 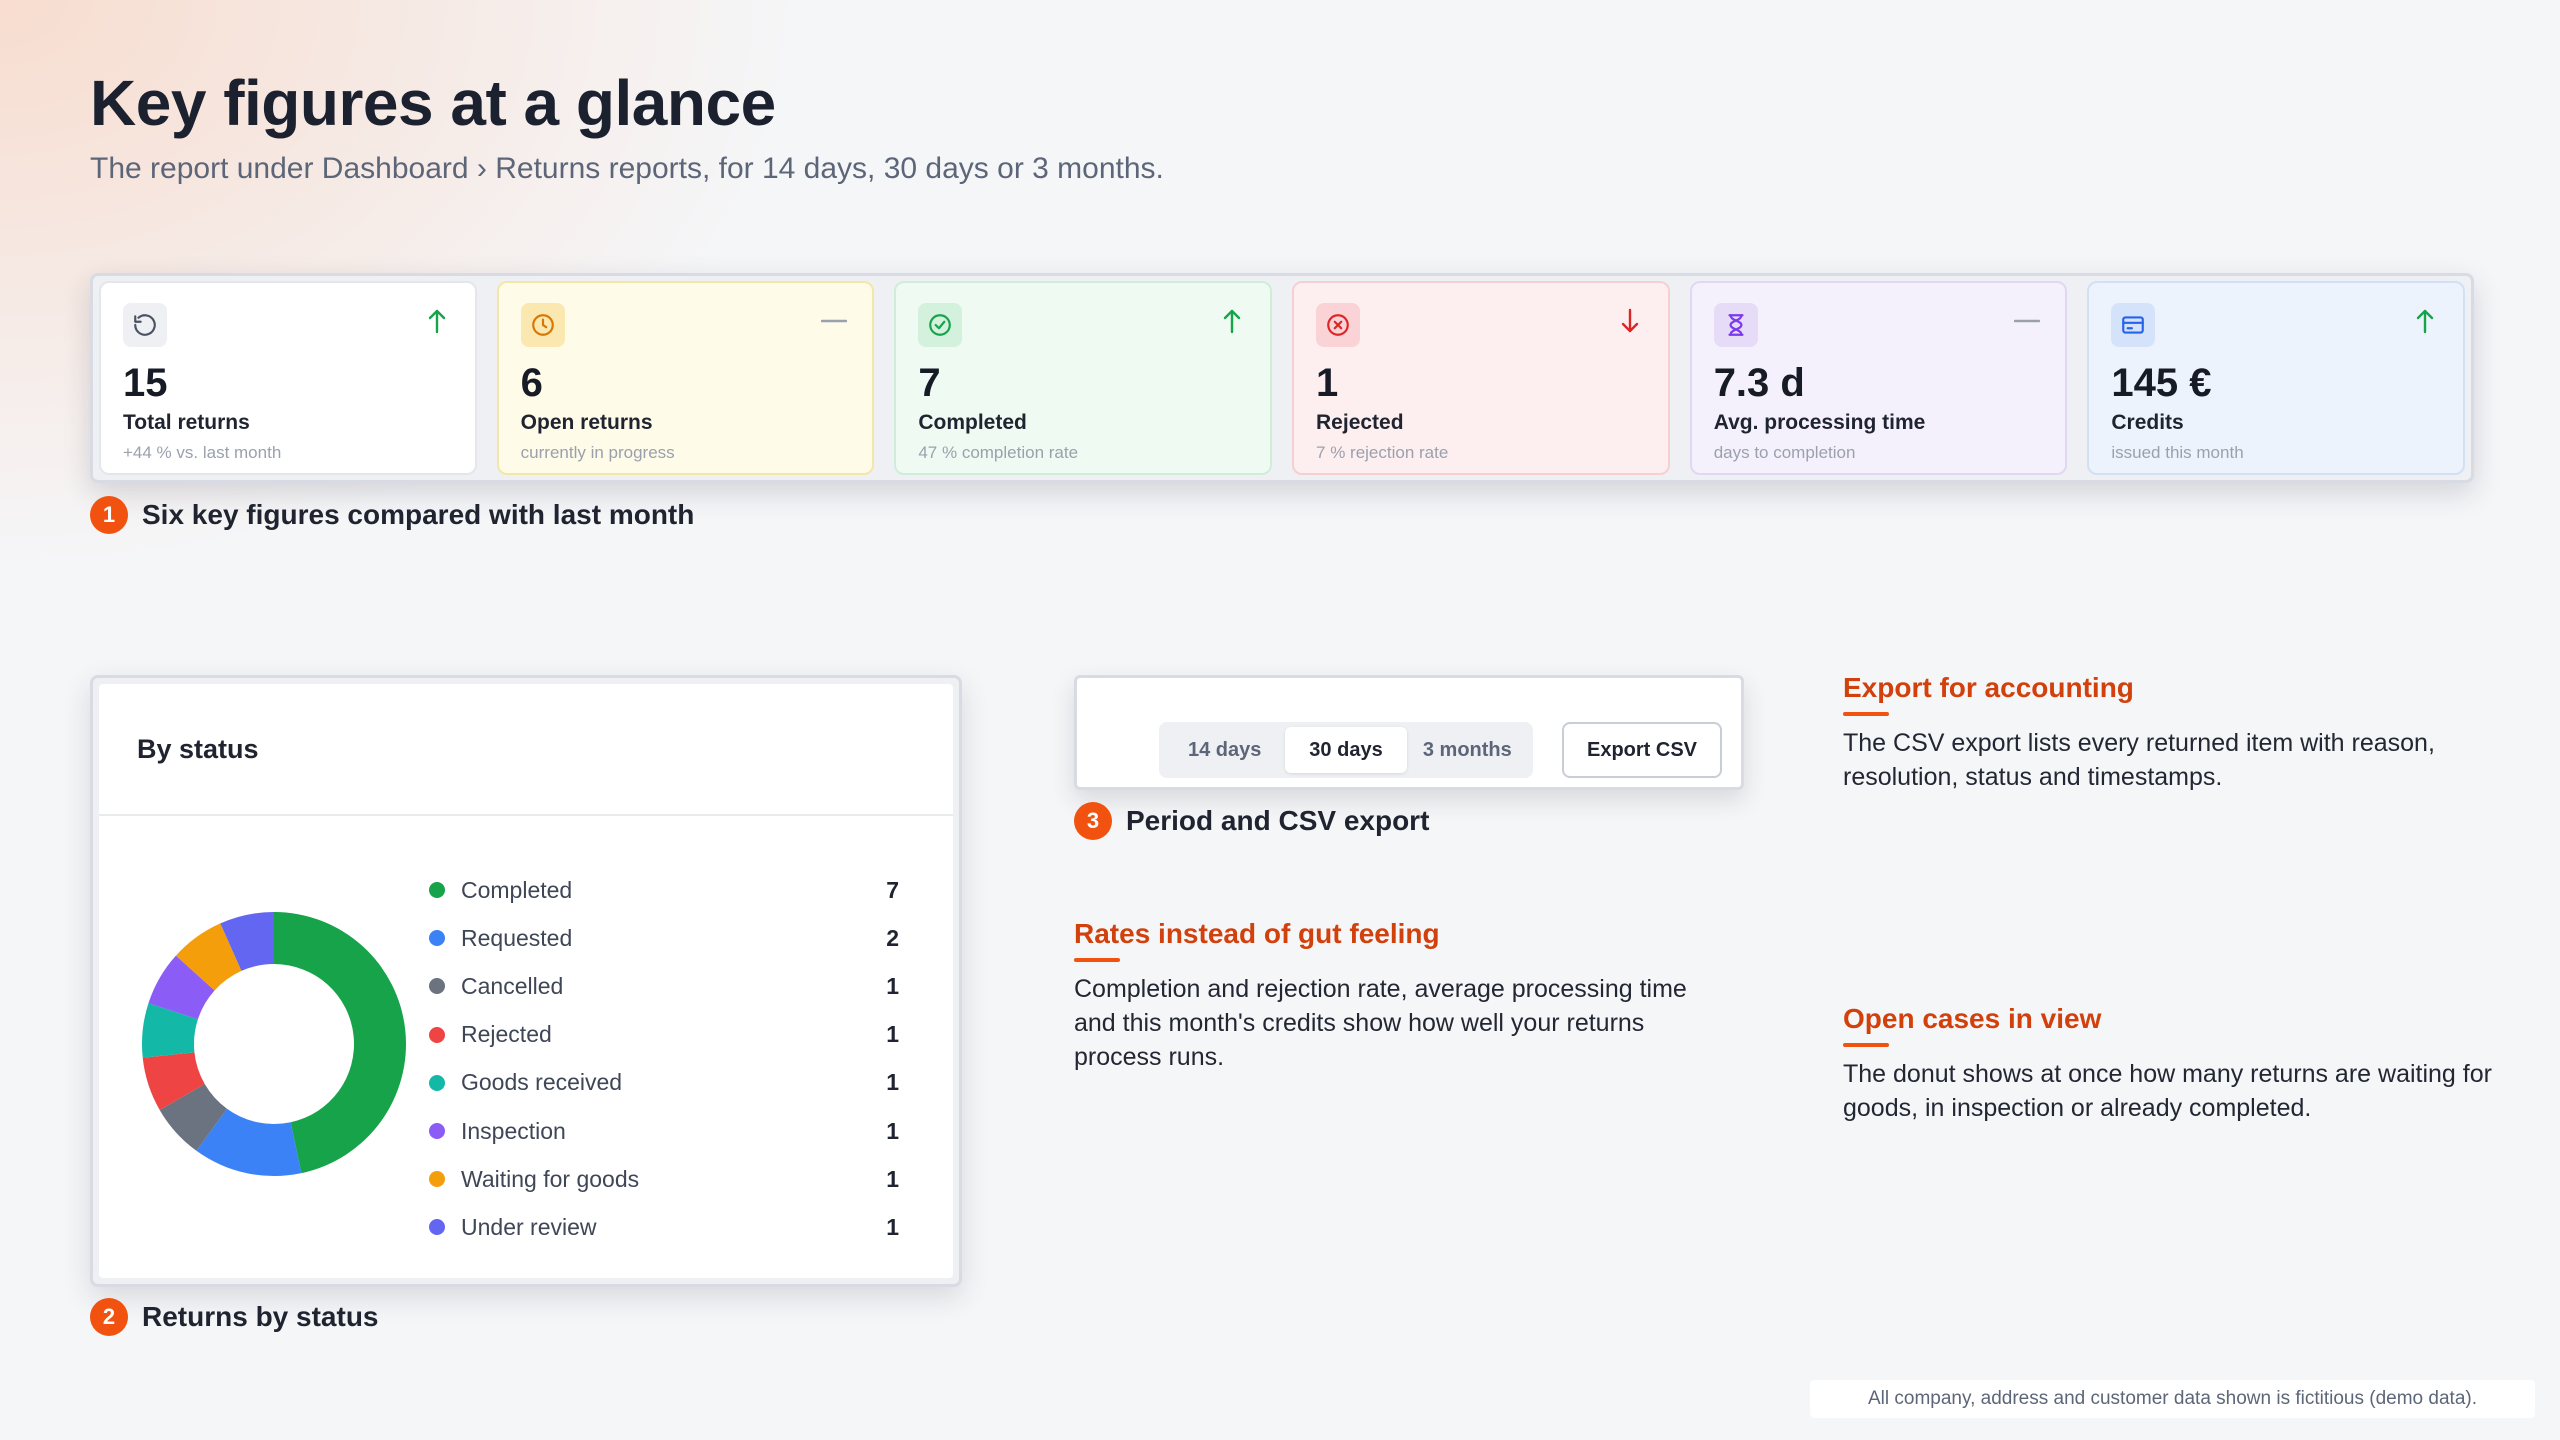 What do you see at coordinates (1382, 452) in the screenshot?
I see `kpi-note: 7 % rejection rate` at bounding box center [1382, 452].